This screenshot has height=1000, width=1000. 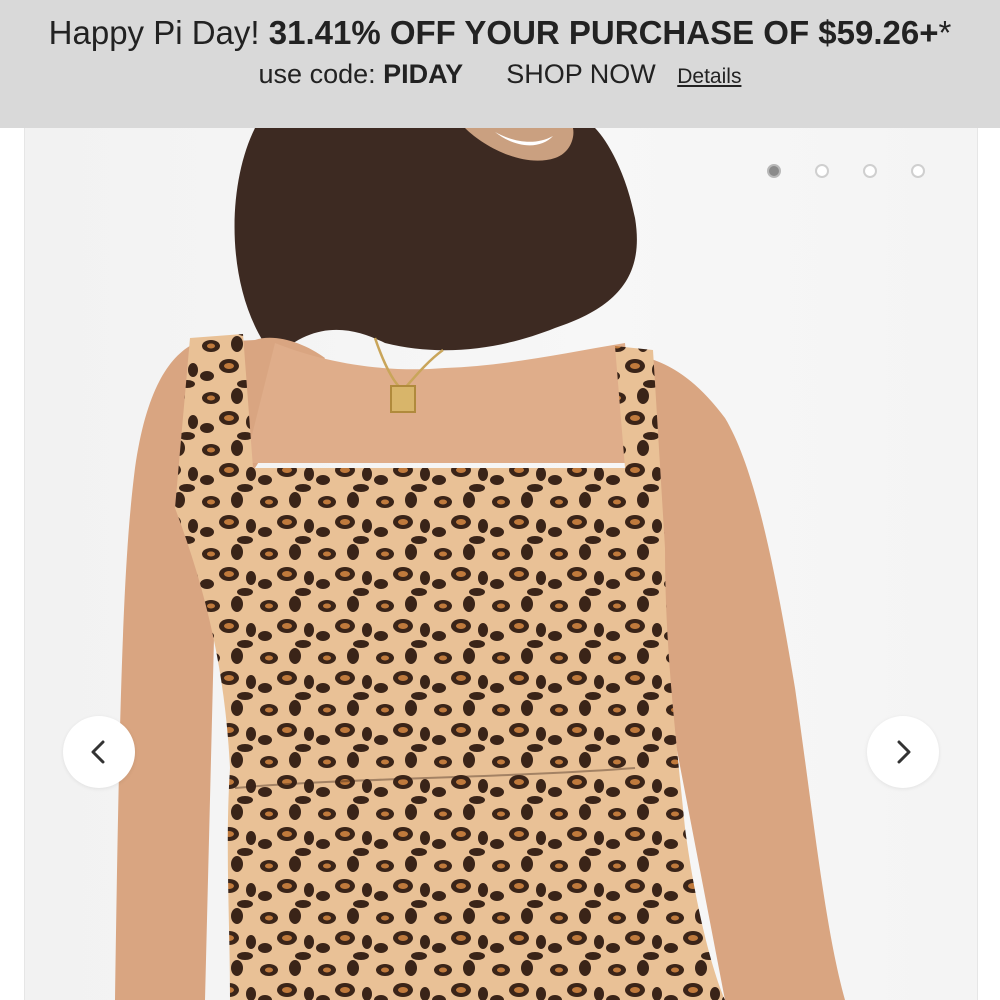 What do you see at coordinates (500, 75) in the screenshot?
I see `promo-code-line: use code: PIDAY SHOP NOW Details` at bounding box center [500, 75].